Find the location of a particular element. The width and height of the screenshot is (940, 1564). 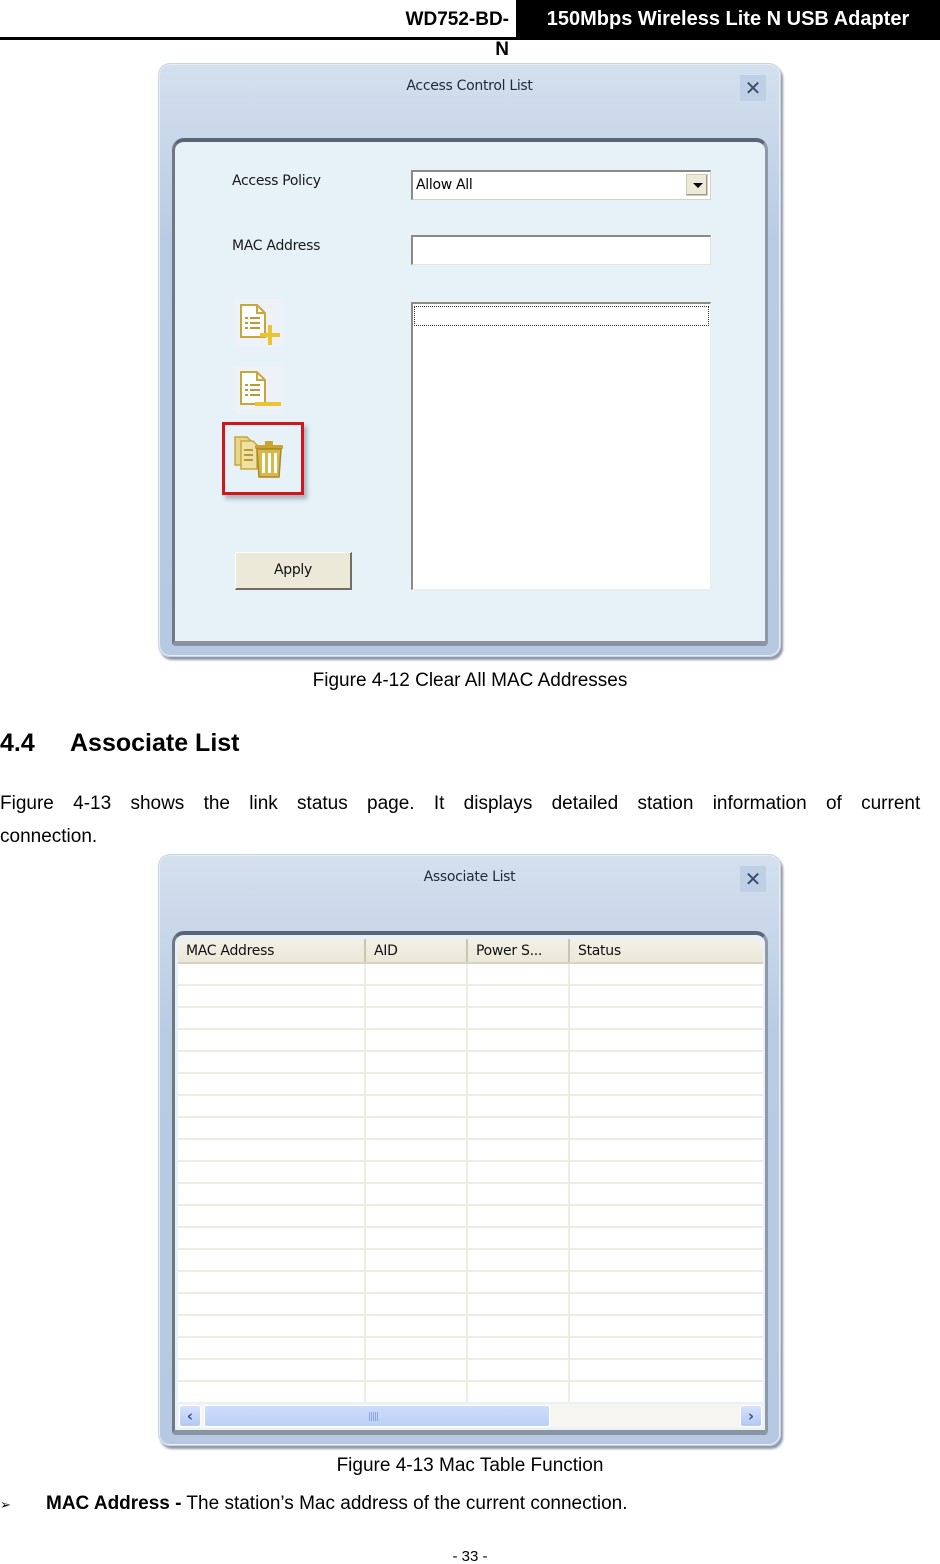

clear-all-button is located at coordinates (263, 458).